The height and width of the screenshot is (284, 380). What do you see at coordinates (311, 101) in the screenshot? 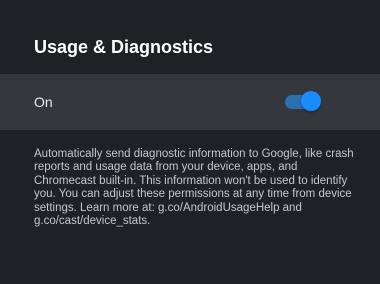
I see `switch-knob` at bounding box center [311, 101].